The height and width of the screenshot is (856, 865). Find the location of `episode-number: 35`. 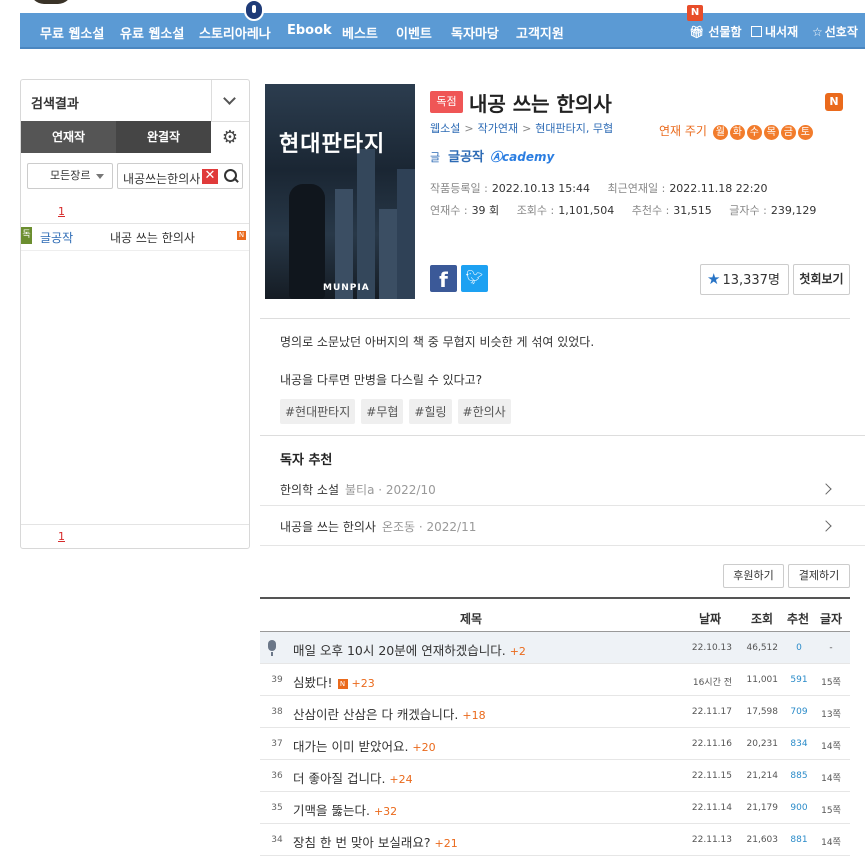

episode-number: 35 is located at coordinates (277, 808).